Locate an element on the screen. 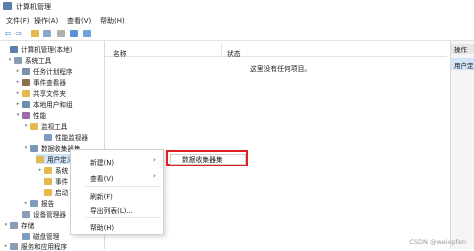 This screenshot has height=251, width=474. tree-node-monitoring-tools: ▾ 监视工具 is located at coordinates (44, 126).